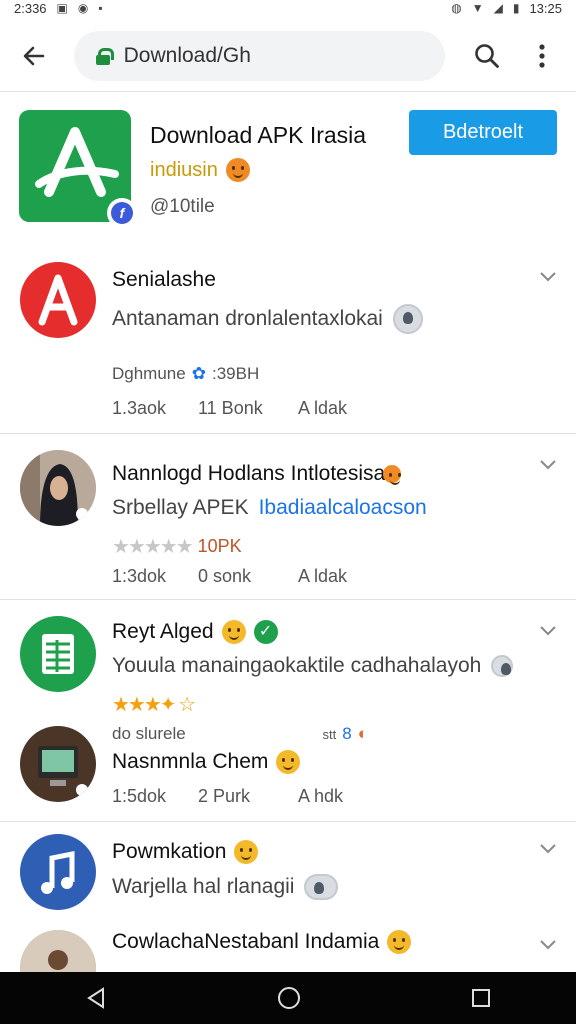  I want to click on back-button, so click(34, 56).